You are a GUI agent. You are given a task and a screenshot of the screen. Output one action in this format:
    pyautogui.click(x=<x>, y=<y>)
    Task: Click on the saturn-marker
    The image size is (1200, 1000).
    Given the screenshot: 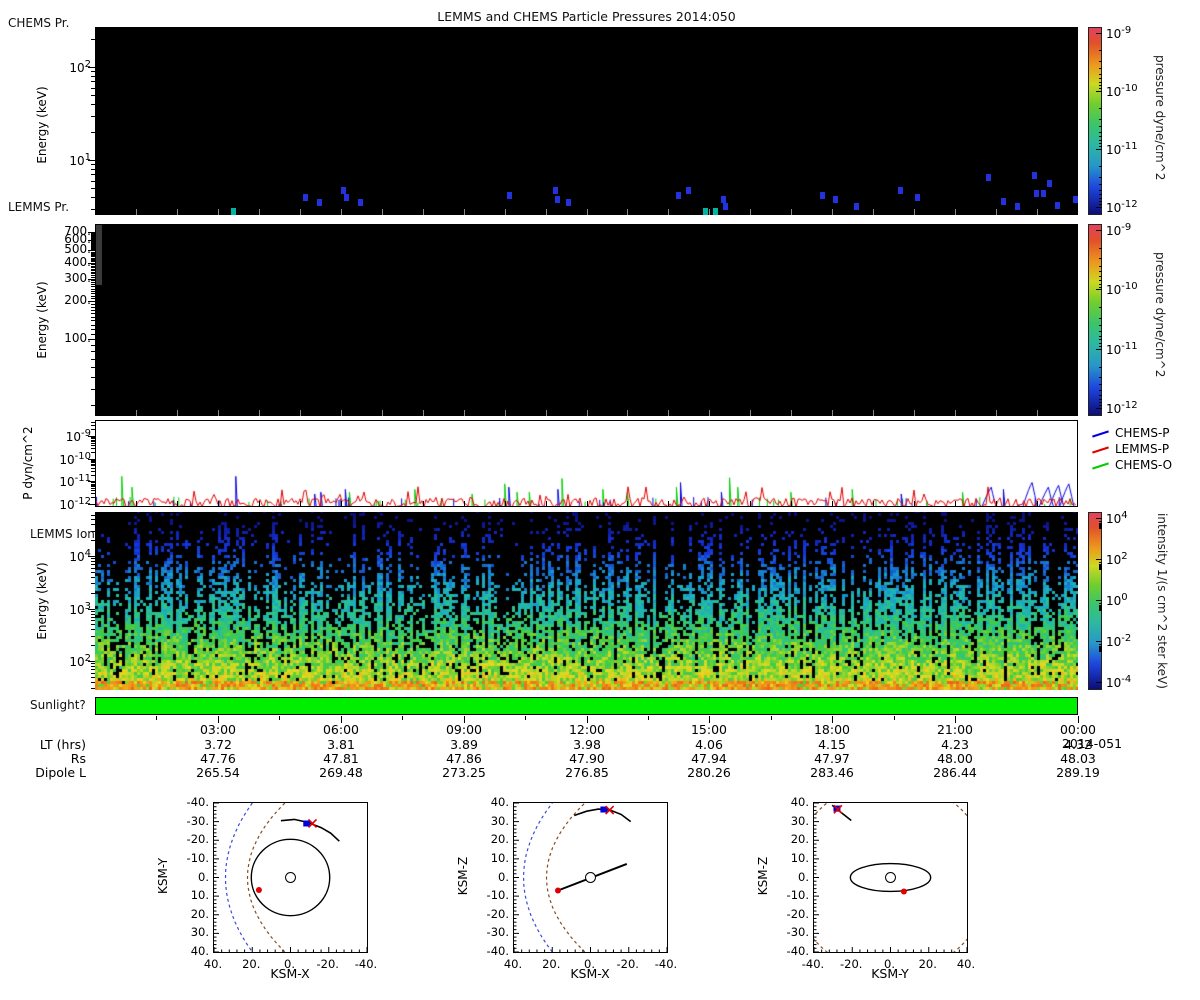 What is the action you would take?
    pyautogui.click(x=590, y=877)
    